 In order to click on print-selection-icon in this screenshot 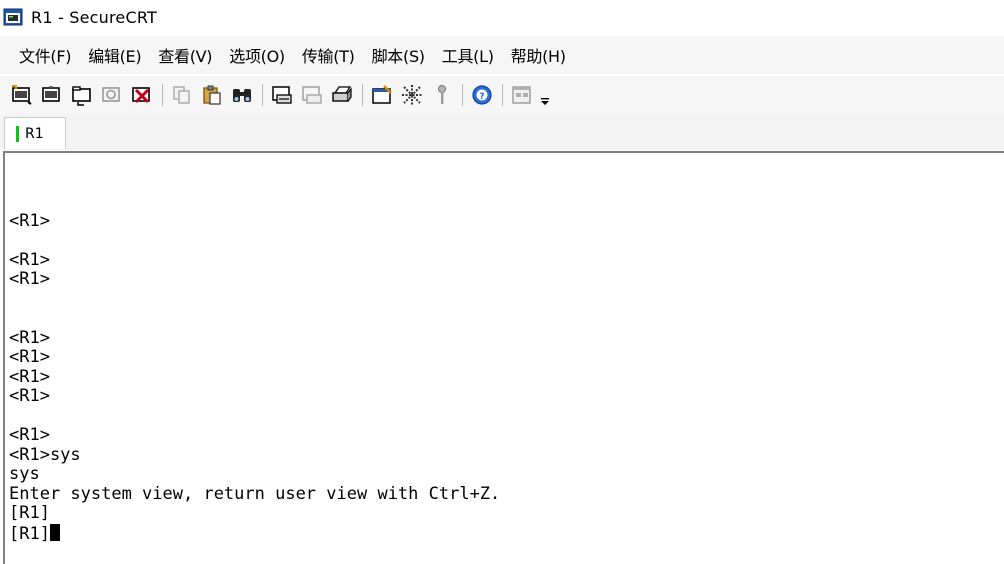, I will do `click(312, 95)`.